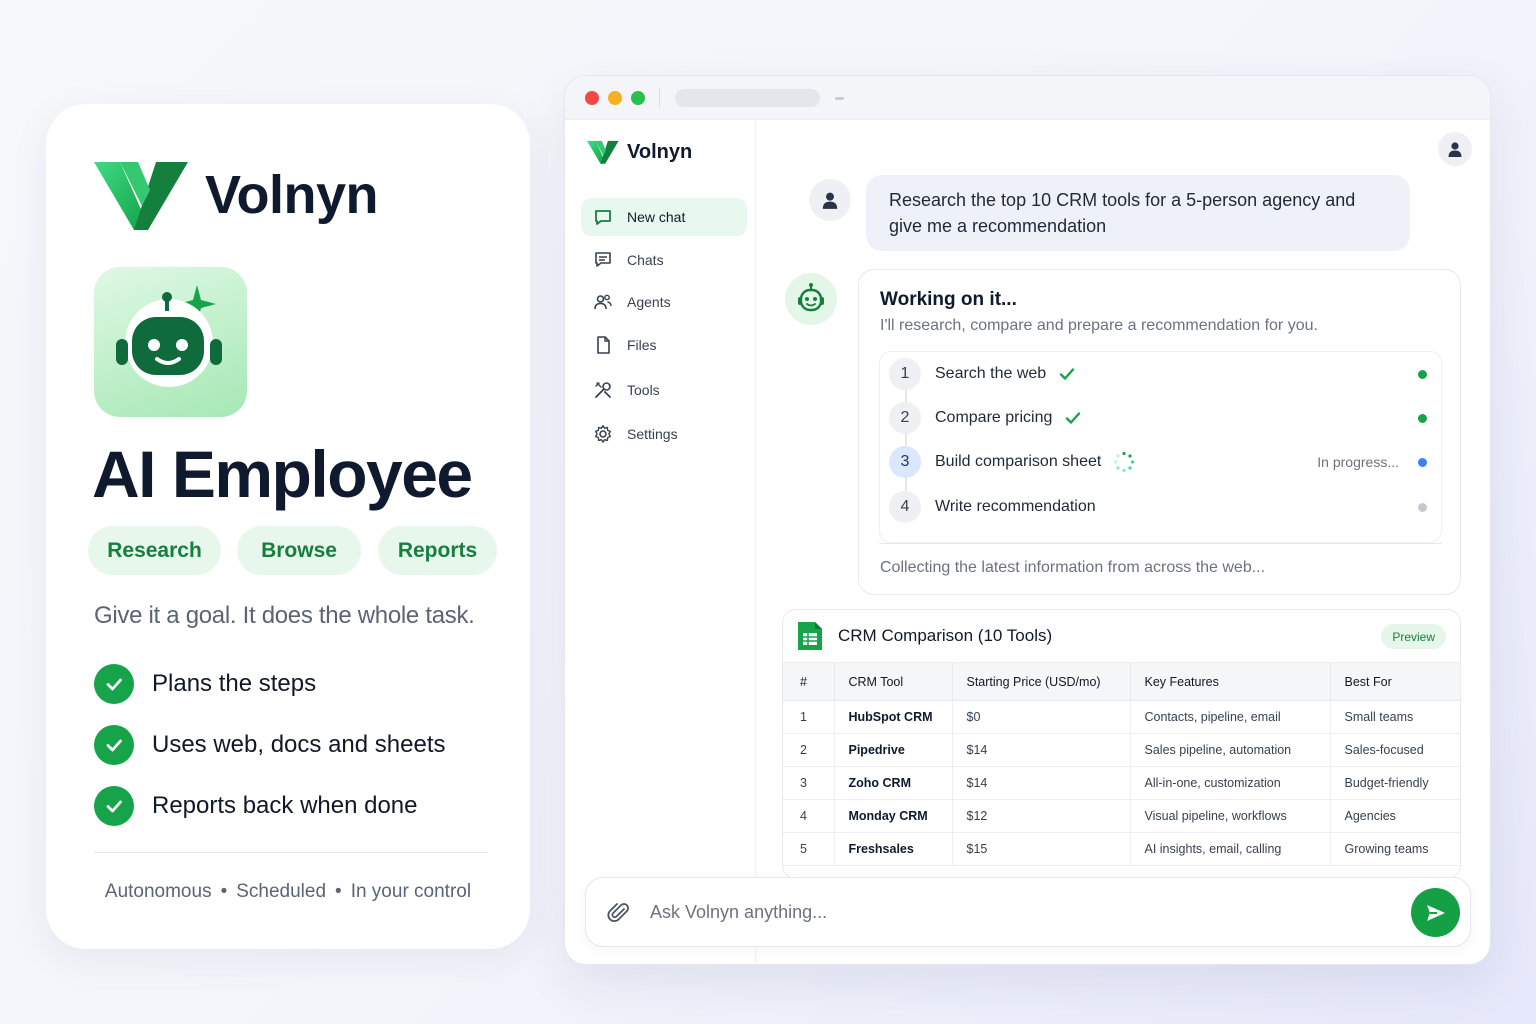 The width and height of the screenshot is (1536, 1024). What do you see at coordinates (437, 550) in the screenshot?
I see `pill-reports: Reports` at bounding box center [437, 550].